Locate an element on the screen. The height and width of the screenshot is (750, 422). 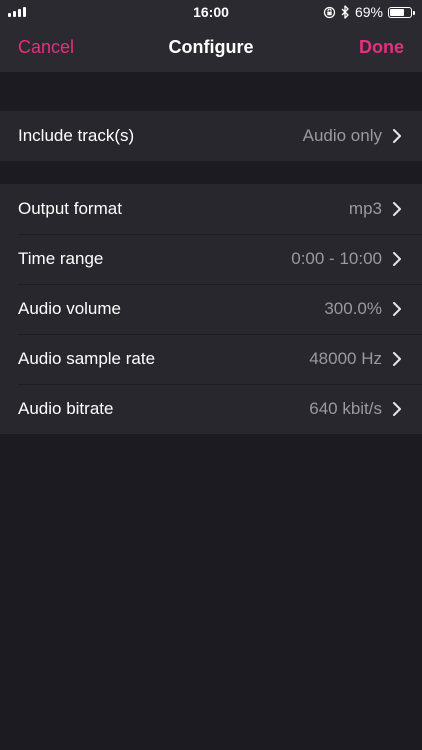
settings-row-time-range: Time range 0:00 - 10:00 is located at coordinates (211, 259).